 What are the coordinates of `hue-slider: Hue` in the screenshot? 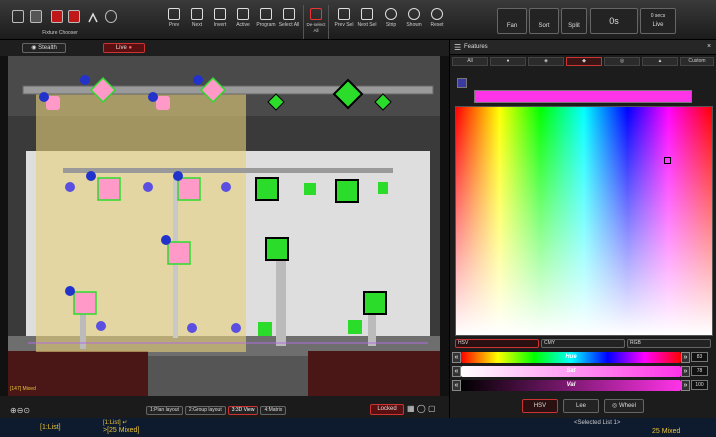 It's located at (571, 357).